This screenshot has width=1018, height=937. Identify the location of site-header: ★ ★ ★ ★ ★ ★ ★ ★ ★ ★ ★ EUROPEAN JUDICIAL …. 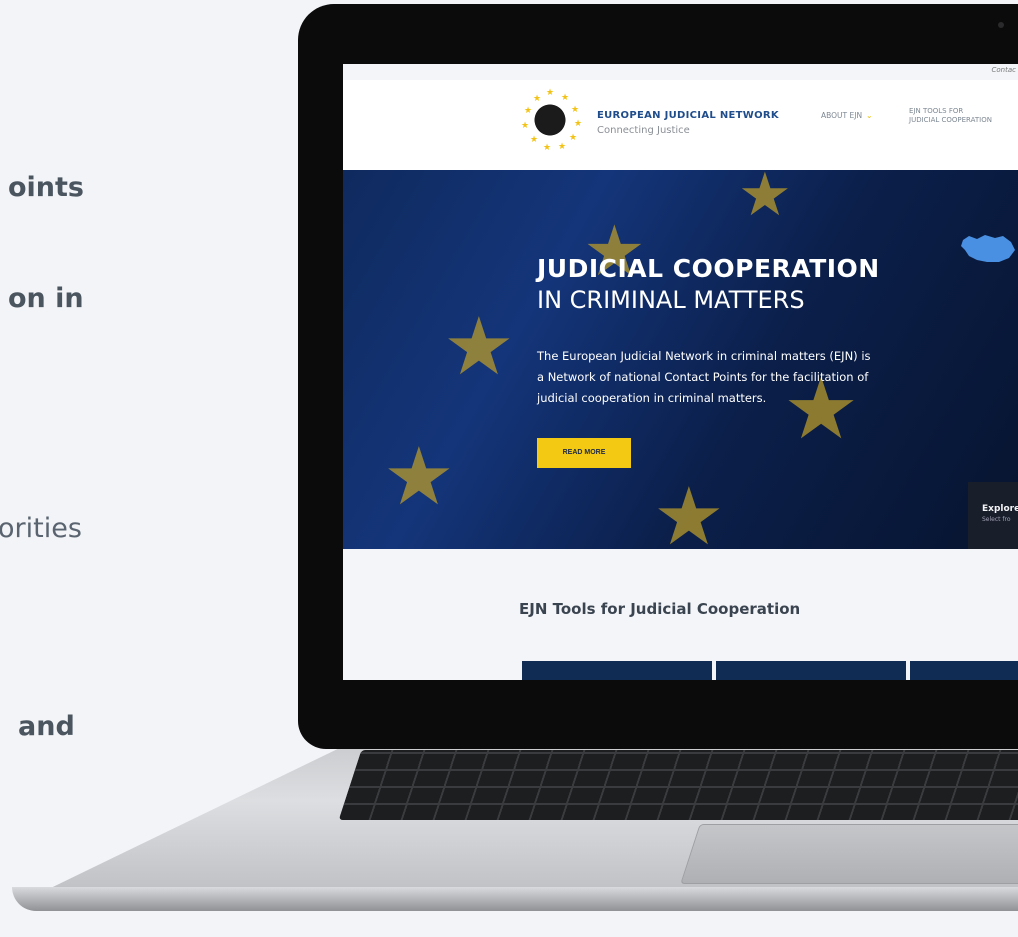
(680, 125).